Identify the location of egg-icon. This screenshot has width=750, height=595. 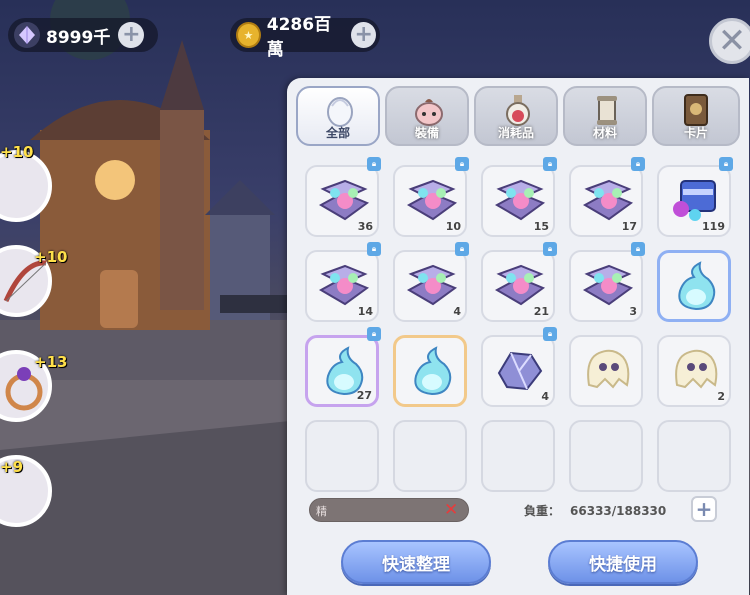
(340, 112).